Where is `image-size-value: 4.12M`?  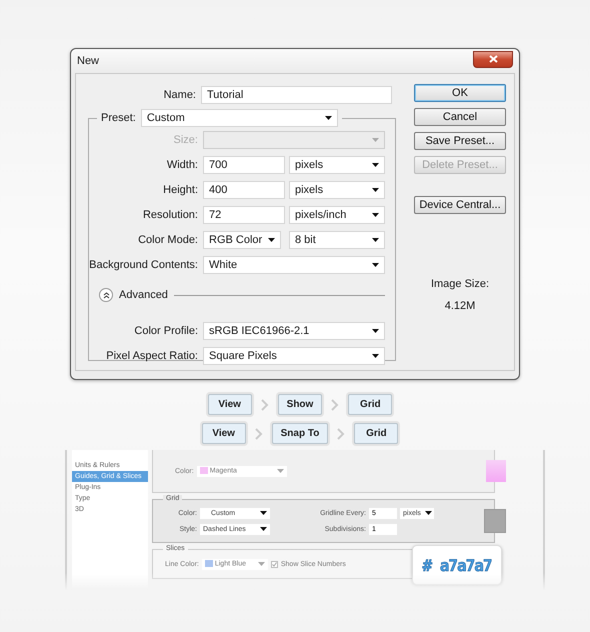 image-size-value: 4.12M is located at coordinates (460, 306).